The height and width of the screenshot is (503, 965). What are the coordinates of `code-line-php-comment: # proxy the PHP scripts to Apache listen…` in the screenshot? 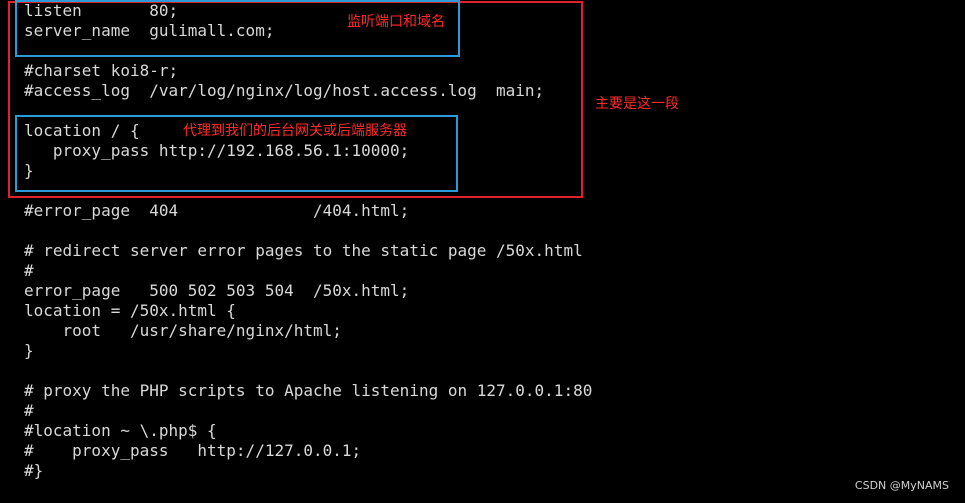 It's located at (308, 390).